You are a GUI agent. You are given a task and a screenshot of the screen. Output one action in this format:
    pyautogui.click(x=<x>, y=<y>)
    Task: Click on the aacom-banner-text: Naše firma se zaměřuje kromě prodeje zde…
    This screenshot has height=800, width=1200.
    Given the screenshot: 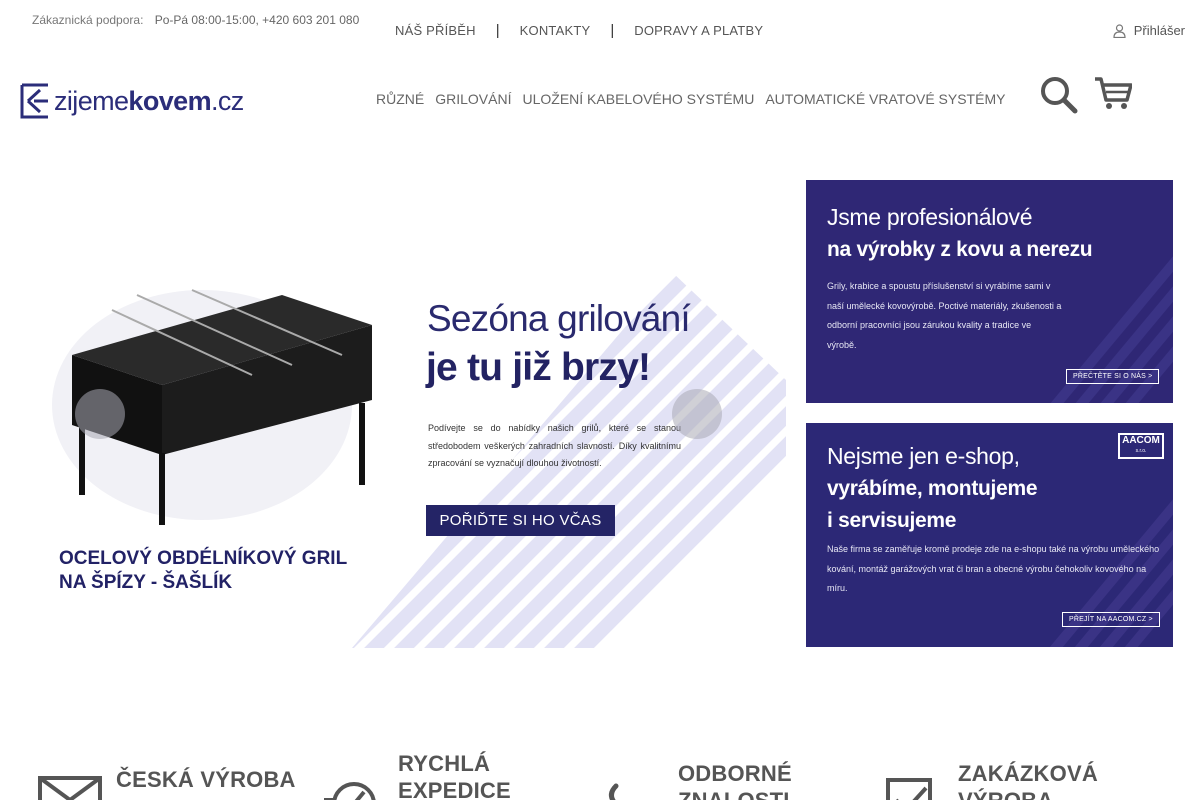 What is the action you would take?
    pyautogui.click(x=993, y=568)
    